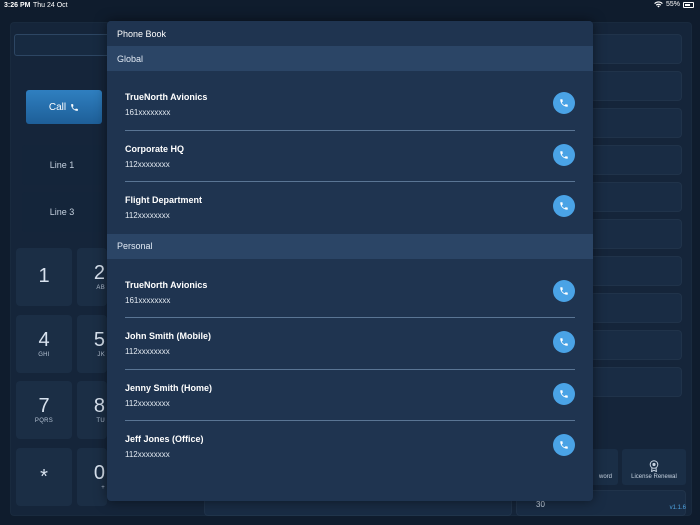  I want to click on key-letters: JK, so click(101, 355).